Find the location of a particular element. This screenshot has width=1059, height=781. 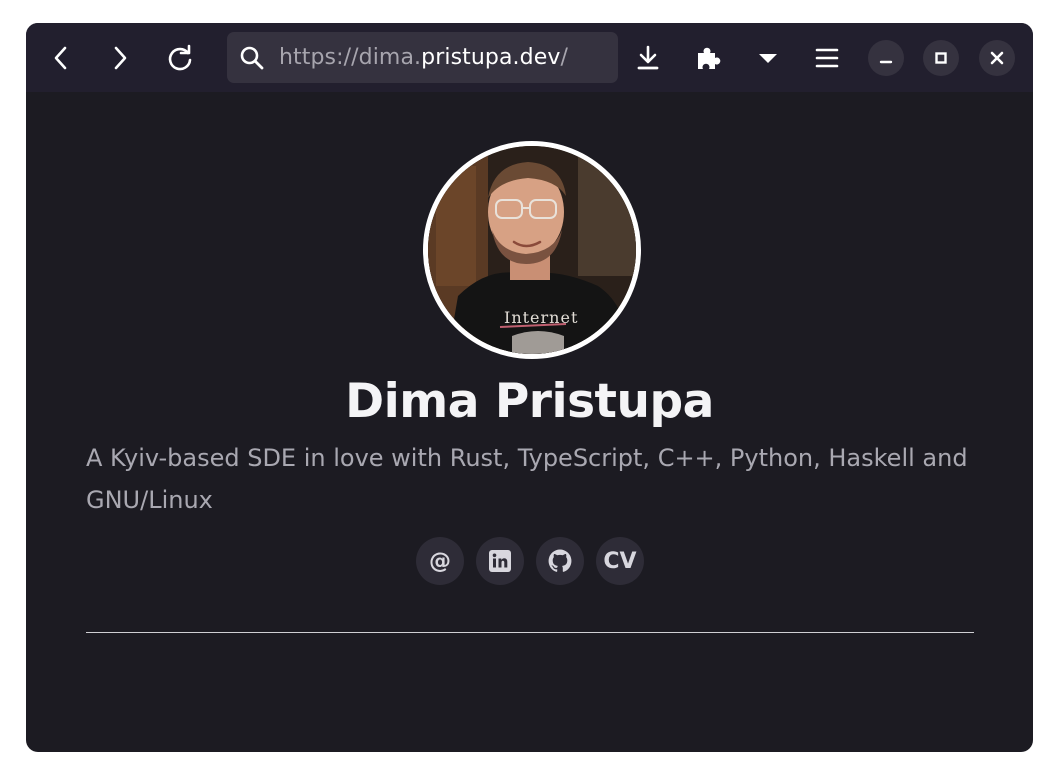

linkedin-icon is located at coordinates (500, 561).